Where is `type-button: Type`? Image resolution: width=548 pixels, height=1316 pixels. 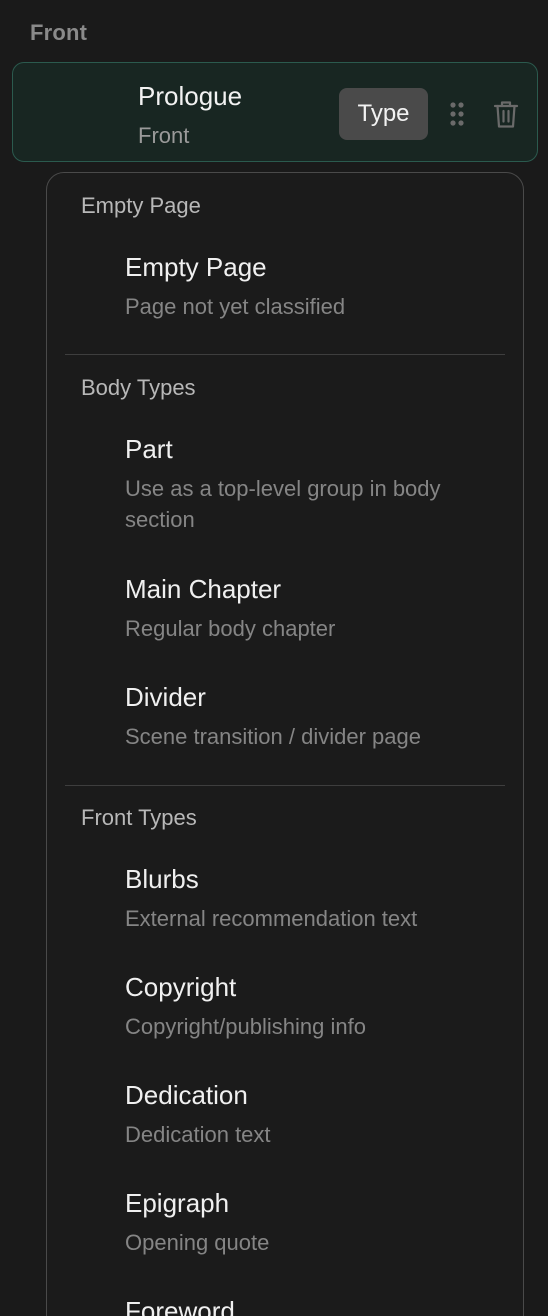 type-button: Type is located at coordinates (383, 114).